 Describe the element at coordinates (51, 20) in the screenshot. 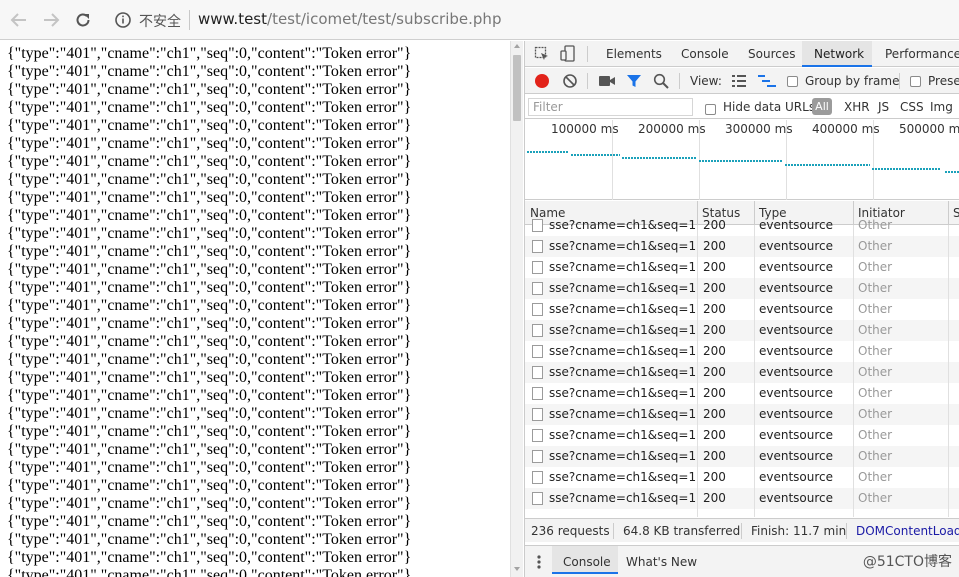

I see `forward-button` at that location.